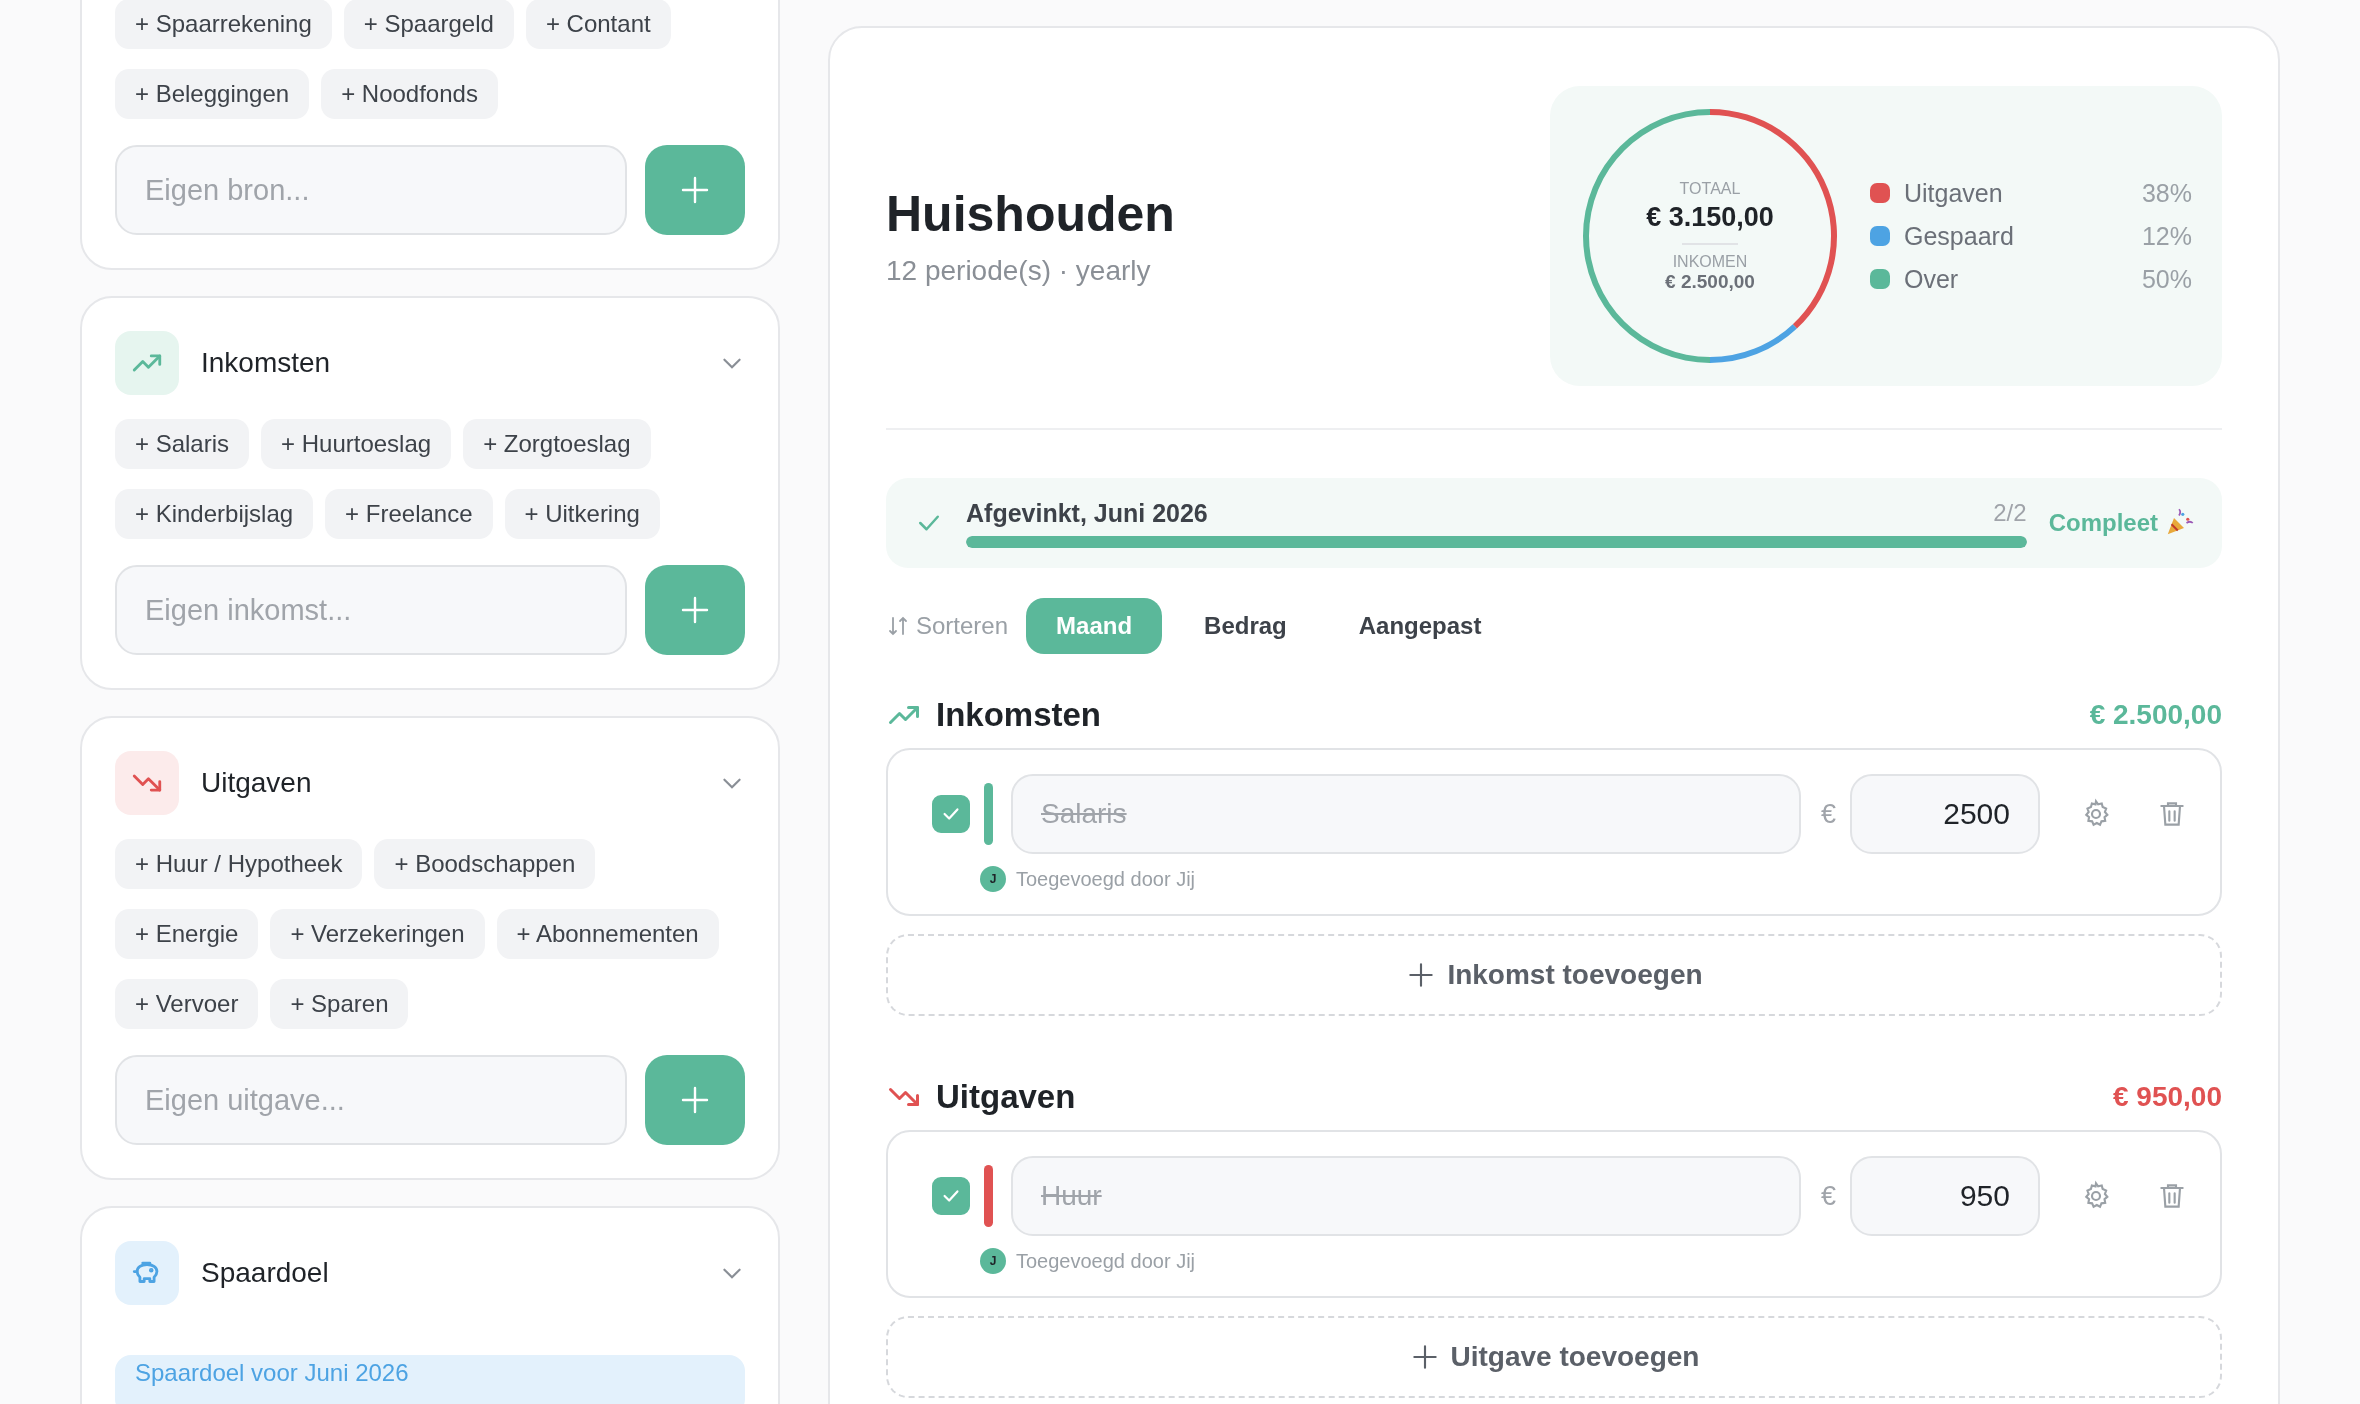  I want to click on card-title: Uitgaven, so click(257, 783).